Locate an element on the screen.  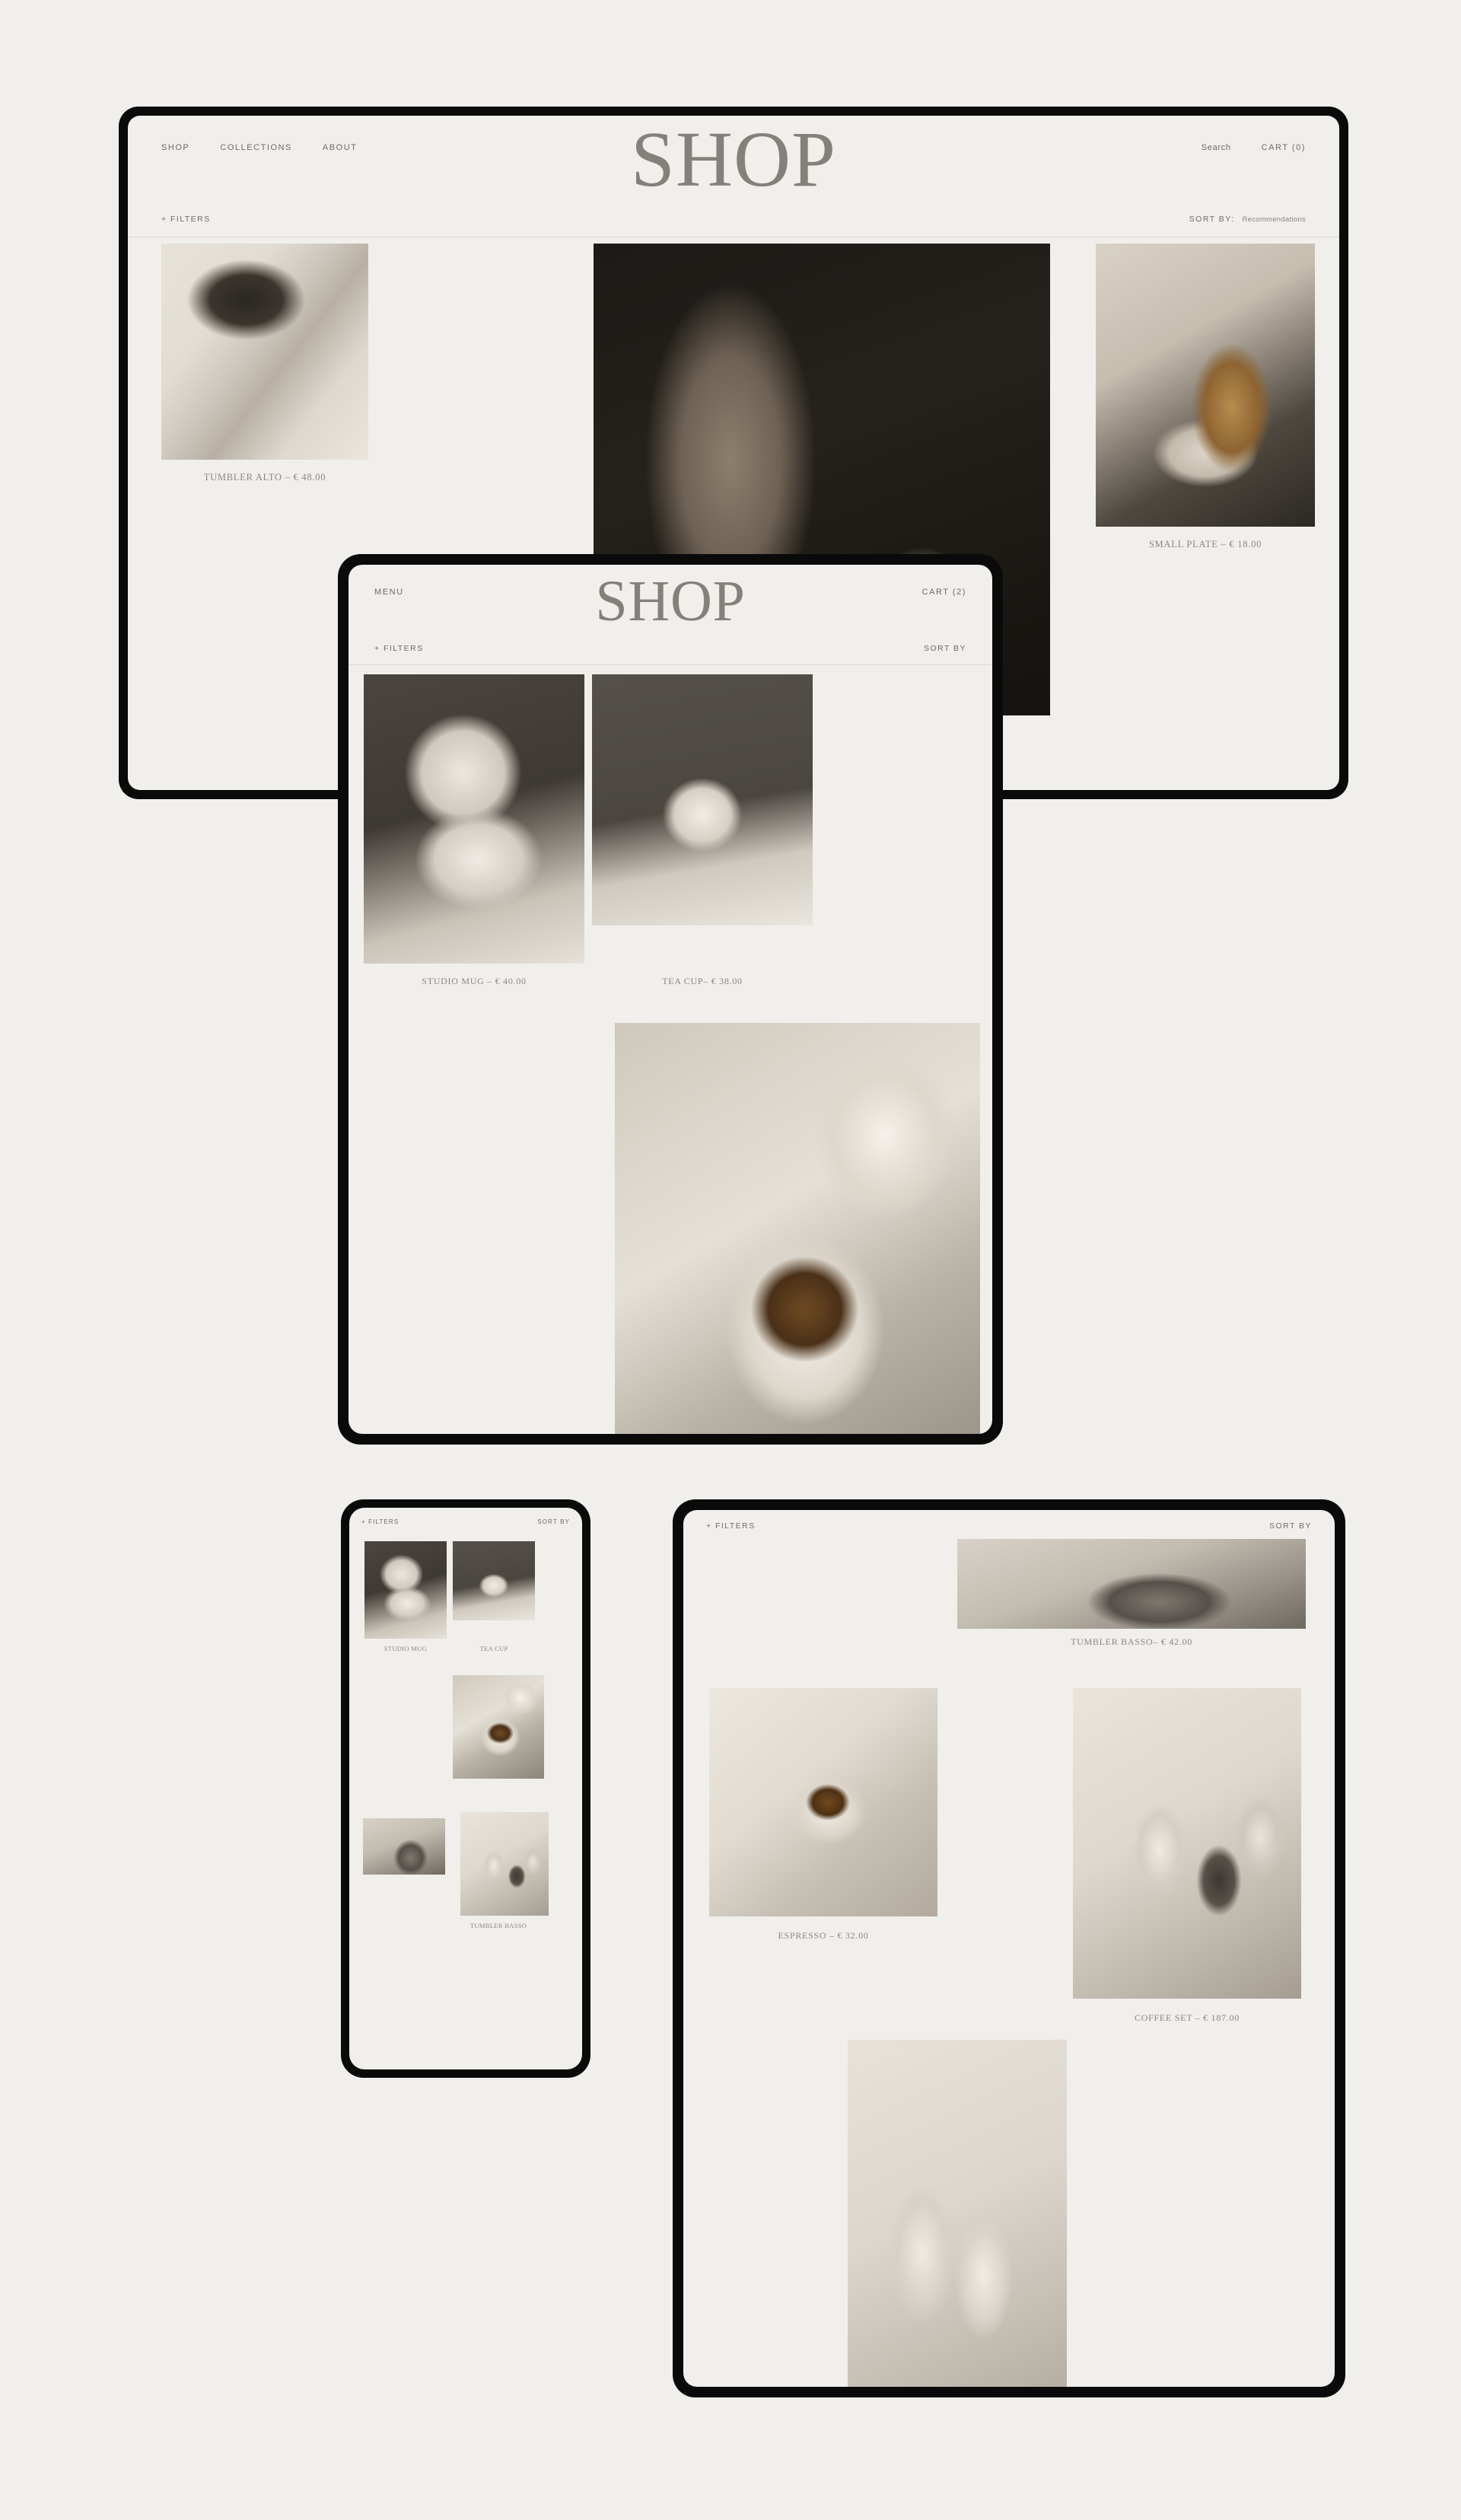
desktop-sort-control: SORT BY: Recommendations is located at coordinates (1247, 219).